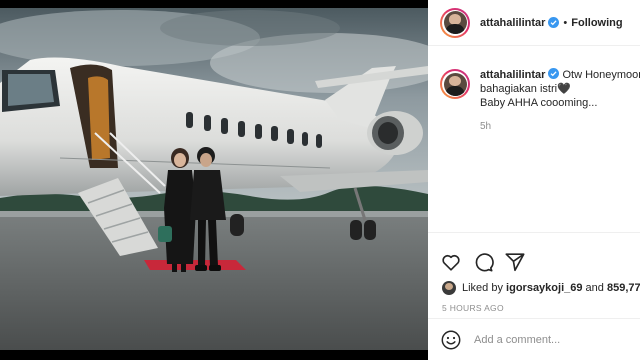 This screenshot has width=640, height=360. Describe the element at coordinates (564, 89) in the screenshot. I see `black-heart-emoji: 🖤` at that location.